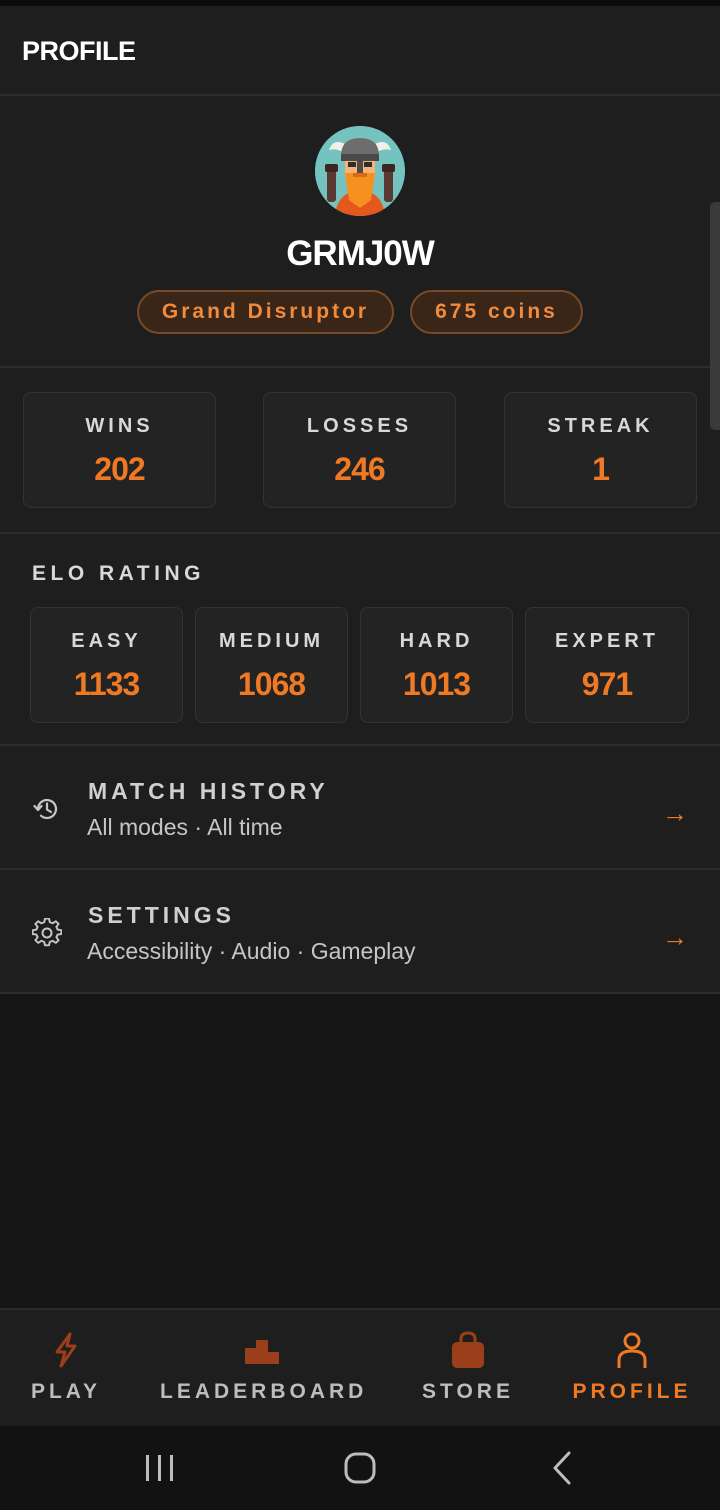 The height and width of the screenshot is (1510, 720). I want to click on elo-value: 1013, so click(436, 684).